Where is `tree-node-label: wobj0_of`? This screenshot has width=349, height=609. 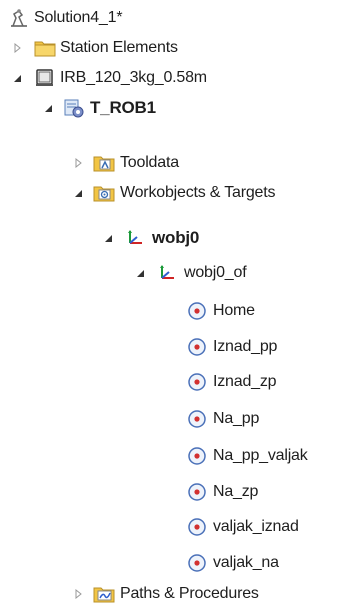
tree-node-label: wobj0_of is located at coordinates (215, 272).